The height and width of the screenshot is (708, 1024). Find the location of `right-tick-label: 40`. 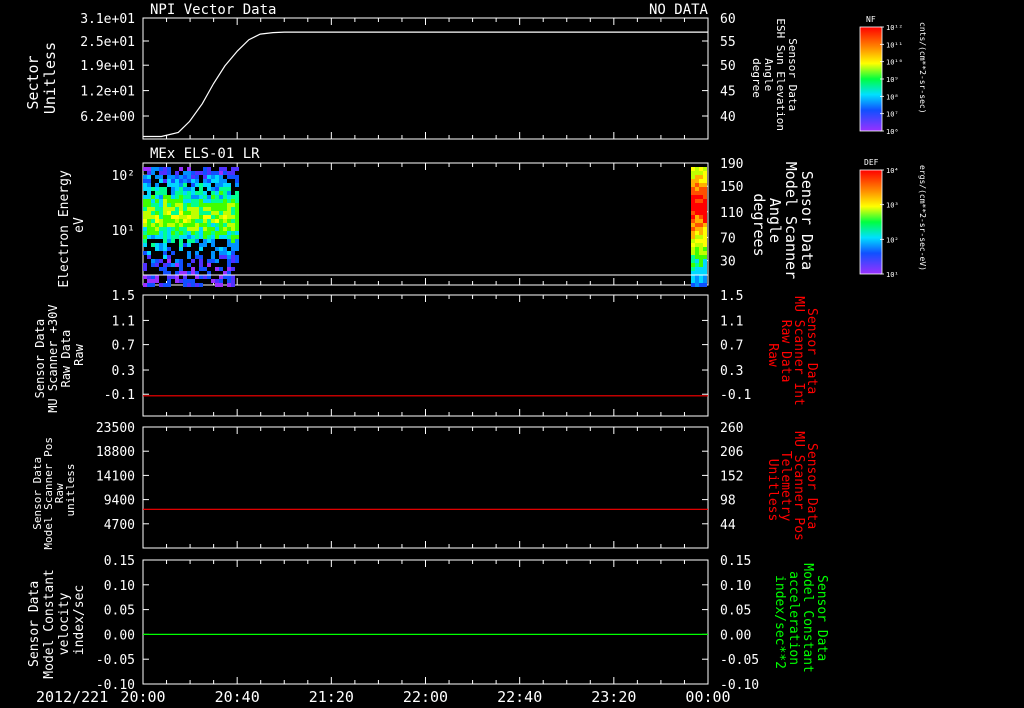

right-tick-label: 40 is located at coordinates (728, 117).